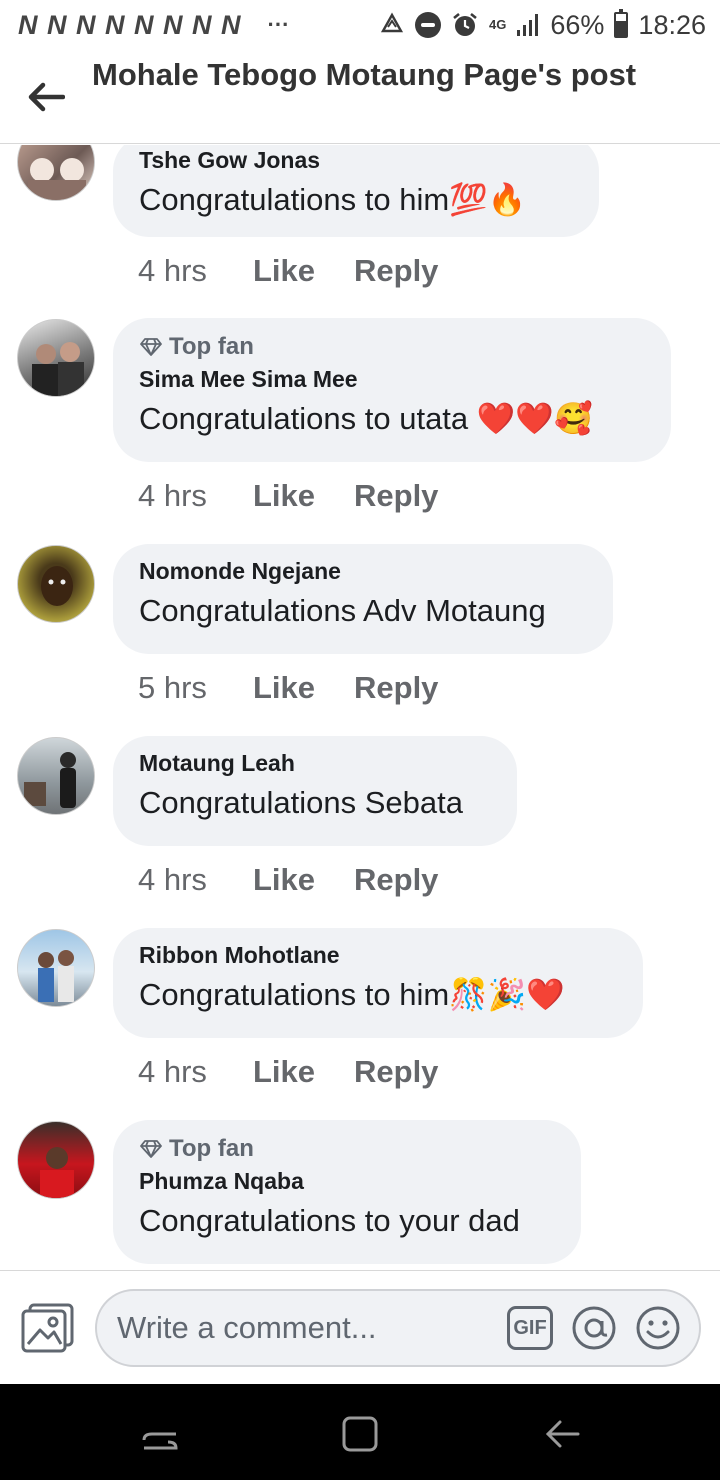 This screenshot has width=720, height=1480. I want to click on home-button, so click(360, 1434).